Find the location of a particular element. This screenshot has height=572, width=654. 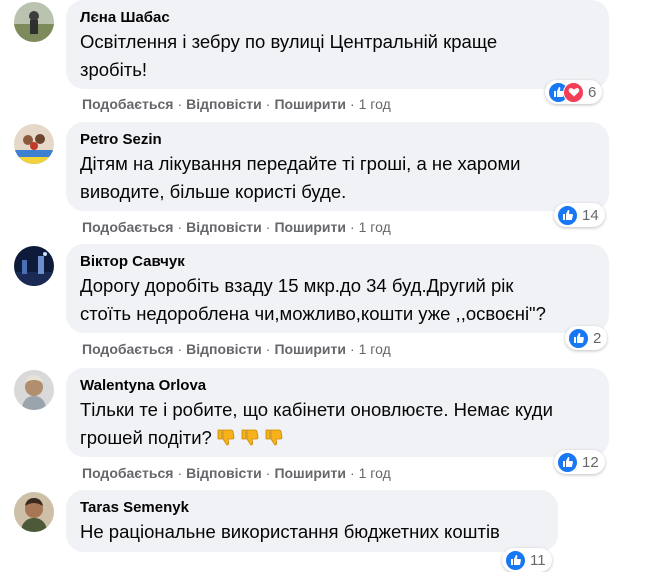

comment-author: Walentyna Orlova is located at coordinates (337, 386).